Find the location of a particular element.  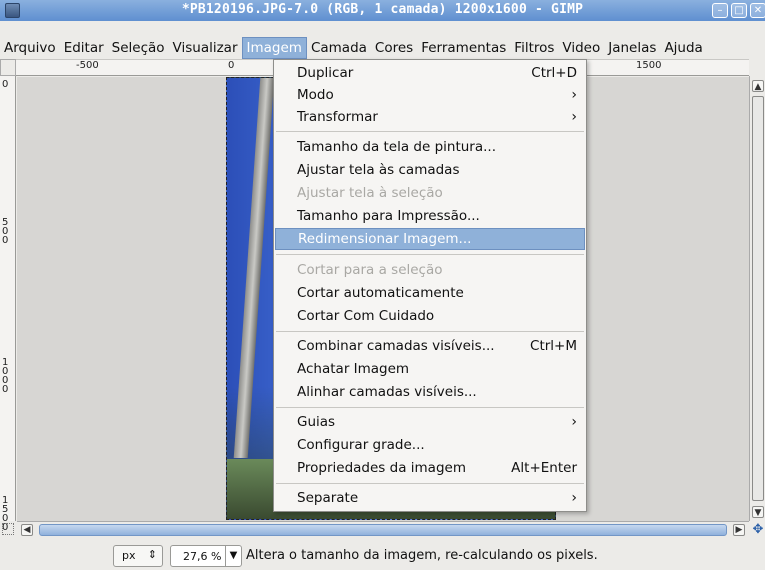

quick-mask-toggle-icon is located at coordinates (8, 529).